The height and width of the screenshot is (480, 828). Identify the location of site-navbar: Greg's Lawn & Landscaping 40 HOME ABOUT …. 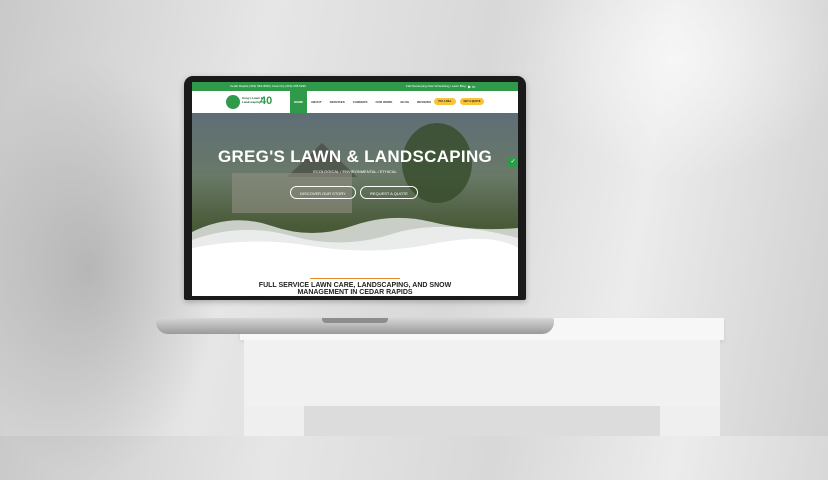
(355, 102).